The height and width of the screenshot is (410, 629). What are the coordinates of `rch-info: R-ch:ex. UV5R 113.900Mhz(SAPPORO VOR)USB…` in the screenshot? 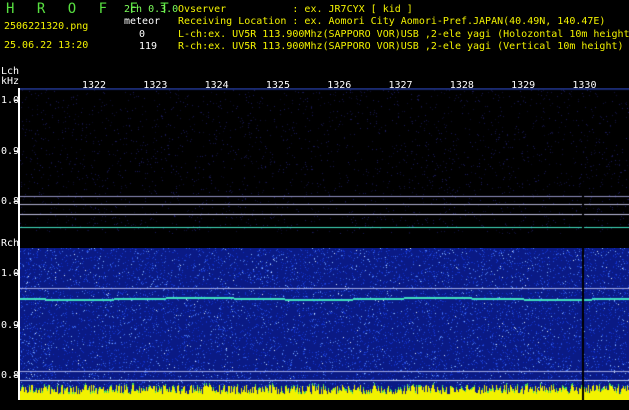 It's located at (401, 46).